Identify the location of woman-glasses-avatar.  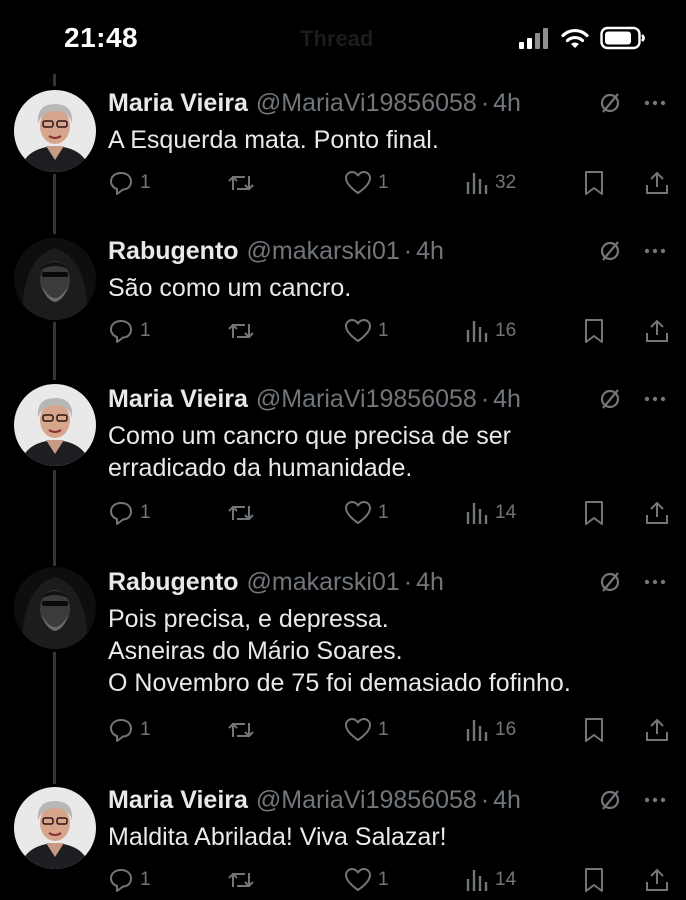
(55, 425).